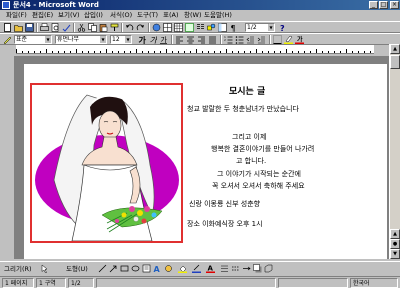 The image size is (400, 288). Describe the element at coordinates (7, 39) in the screenshot. I see `style-pen-icon` at that location.